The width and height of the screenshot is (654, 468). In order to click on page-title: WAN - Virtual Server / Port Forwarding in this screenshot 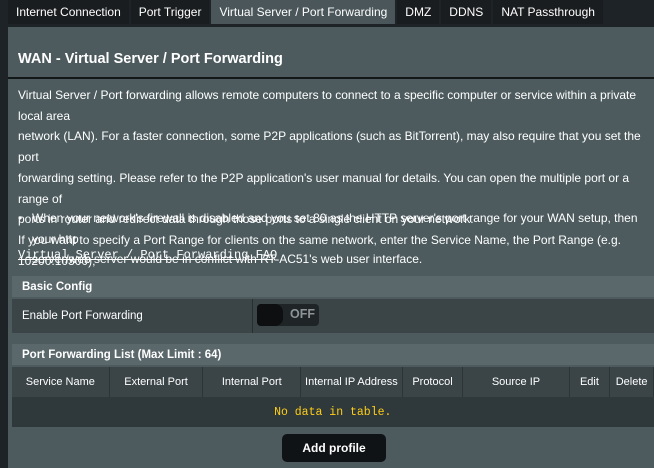, I will do `click(150, 59)`.